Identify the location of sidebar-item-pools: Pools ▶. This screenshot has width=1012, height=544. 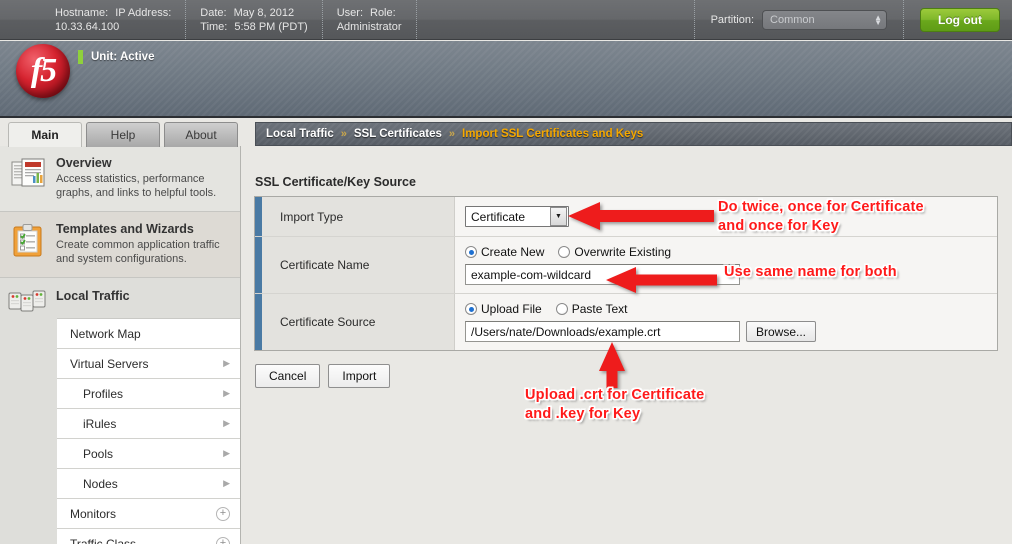
(148, 454).